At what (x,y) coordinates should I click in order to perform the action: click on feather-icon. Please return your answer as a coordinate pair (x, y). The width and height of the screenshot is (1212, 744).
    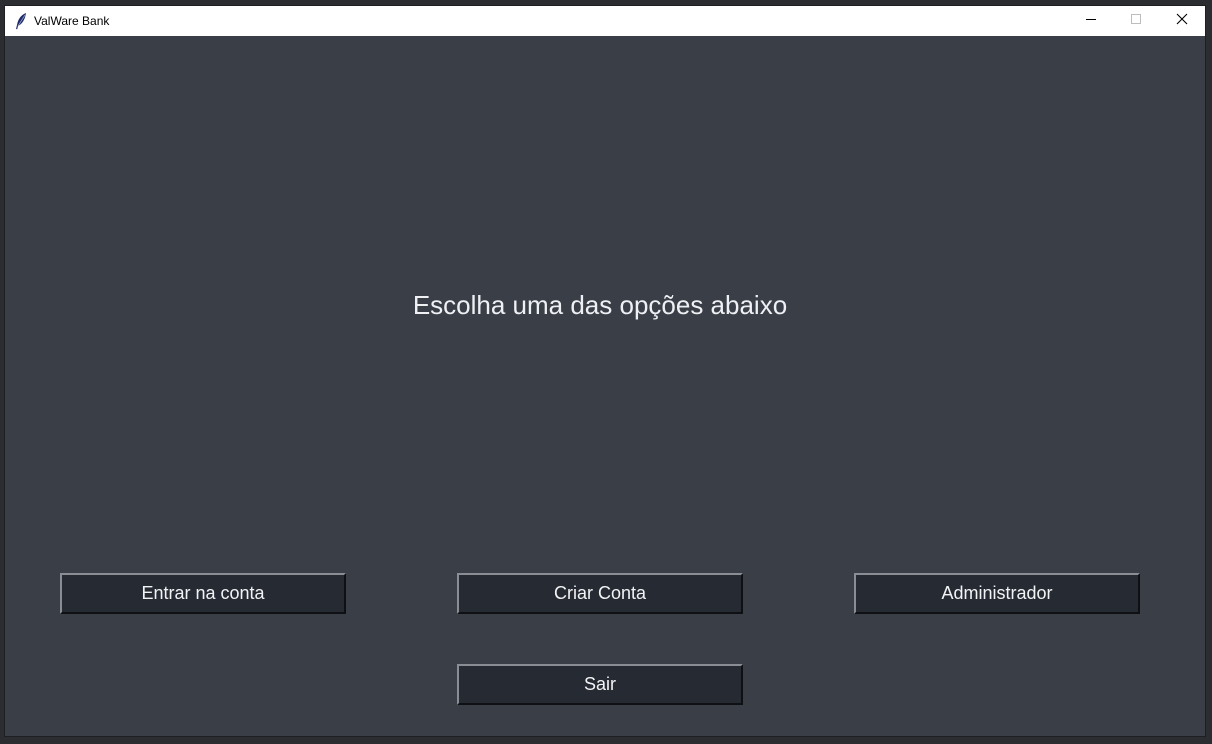
    Looking at the image, I should click on (21, 21).